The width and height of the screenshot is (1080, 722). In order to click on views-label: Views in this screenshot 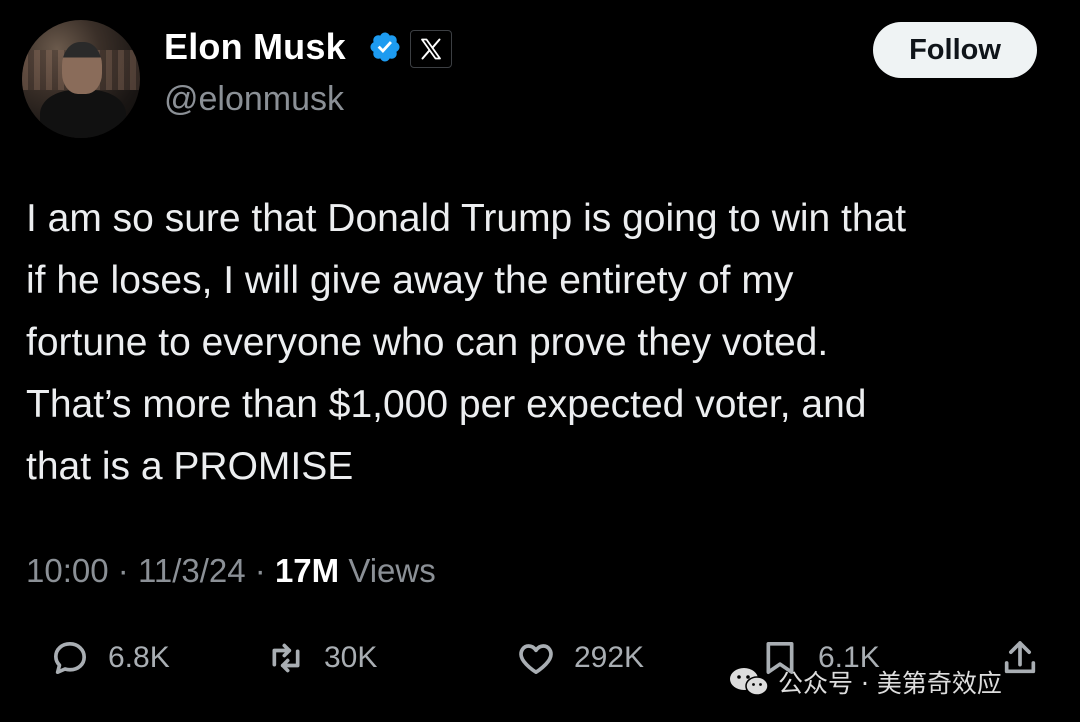, I will do `click(392, 570)`.